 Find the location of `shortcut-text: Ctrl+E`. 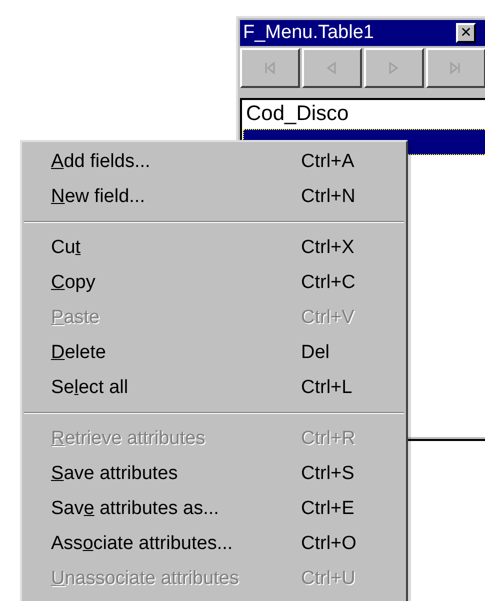

shortcut-text: Ctrl+E is located at coordinates (328, 509).